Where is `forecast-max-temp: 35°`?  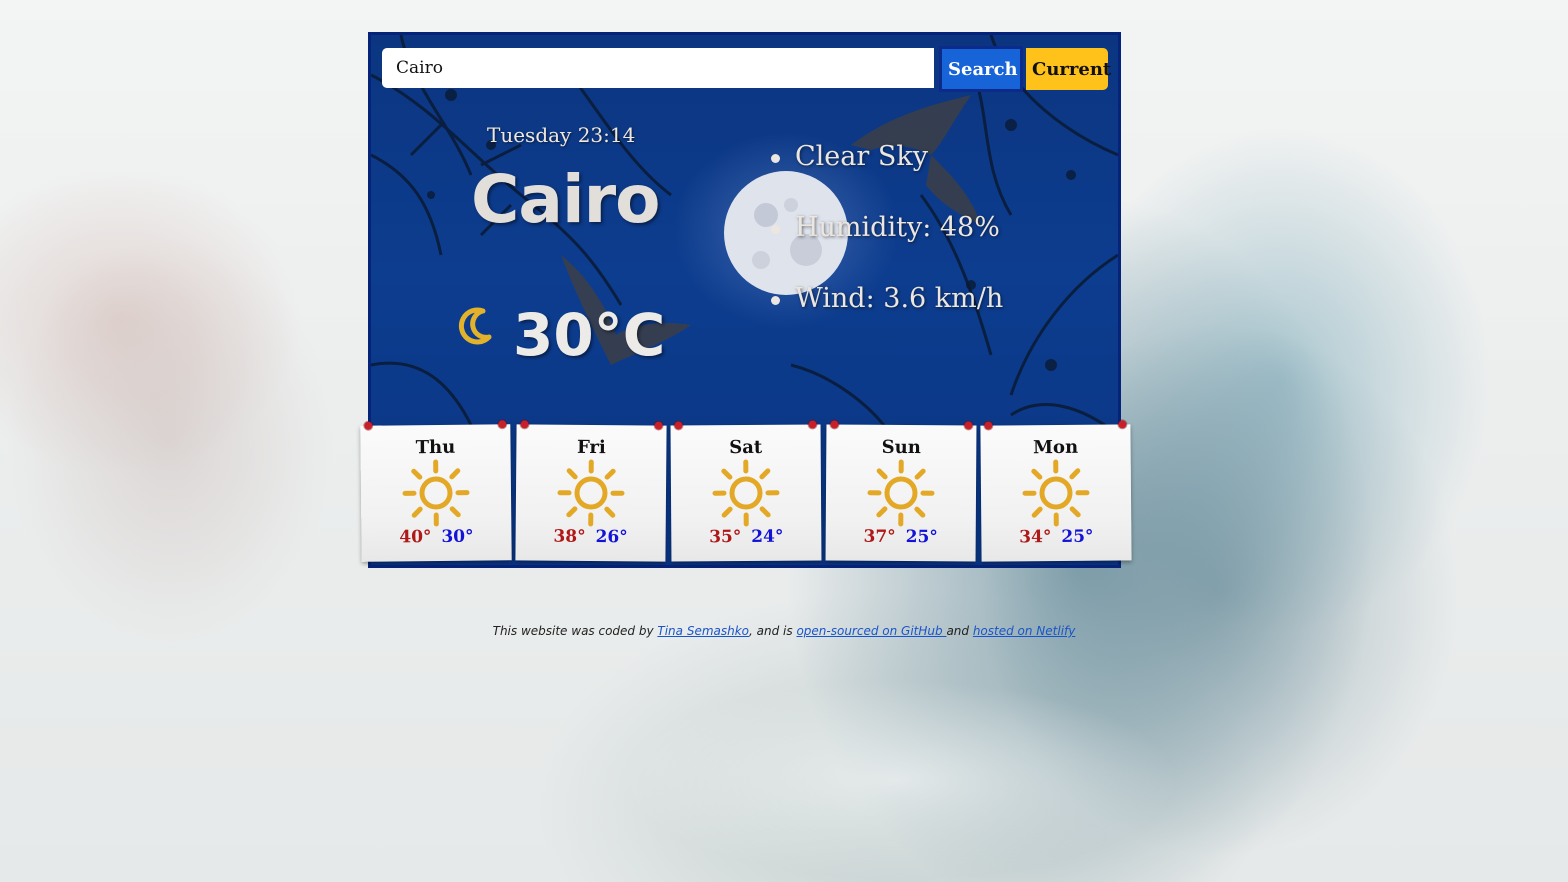
forecast-max-temp: 35° is located at coordinates (725, 537).